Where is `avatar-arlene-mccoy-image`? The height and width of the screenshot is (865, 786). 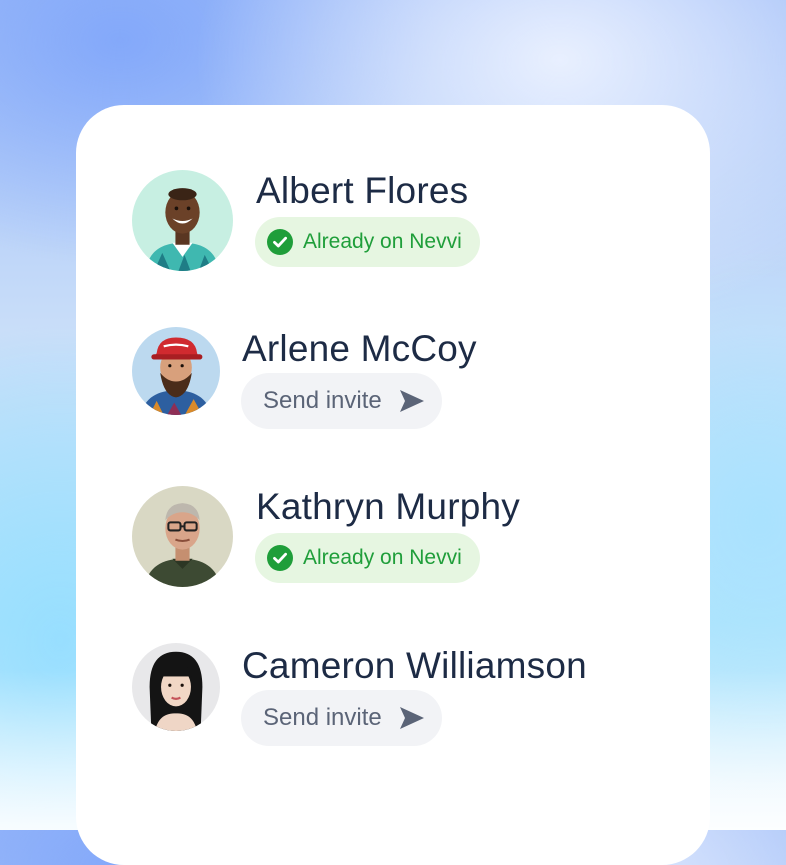 avatar-arlene-mccoy-image is located at coordinates (176, 371).